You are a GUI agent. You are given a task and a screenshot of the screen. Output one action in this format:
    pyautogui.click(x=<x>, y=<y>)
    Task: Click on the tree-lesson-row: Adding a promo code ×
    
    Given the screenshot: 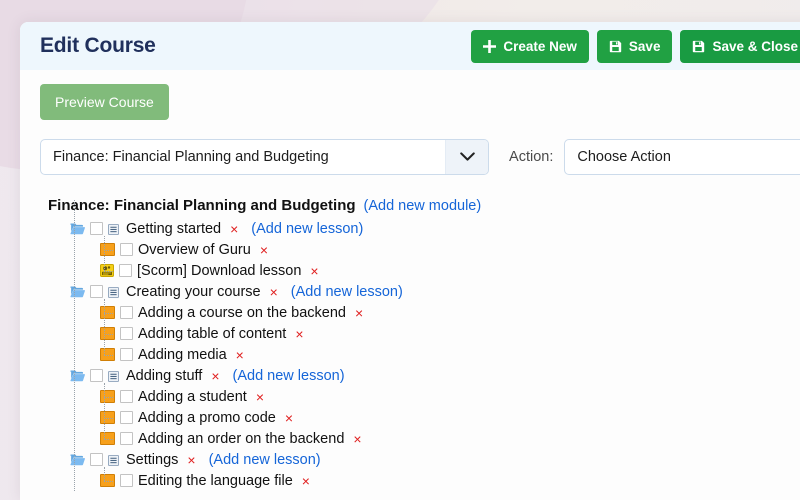 What is the action you would take?
    pyautogui.click(x=424, y=417)
    